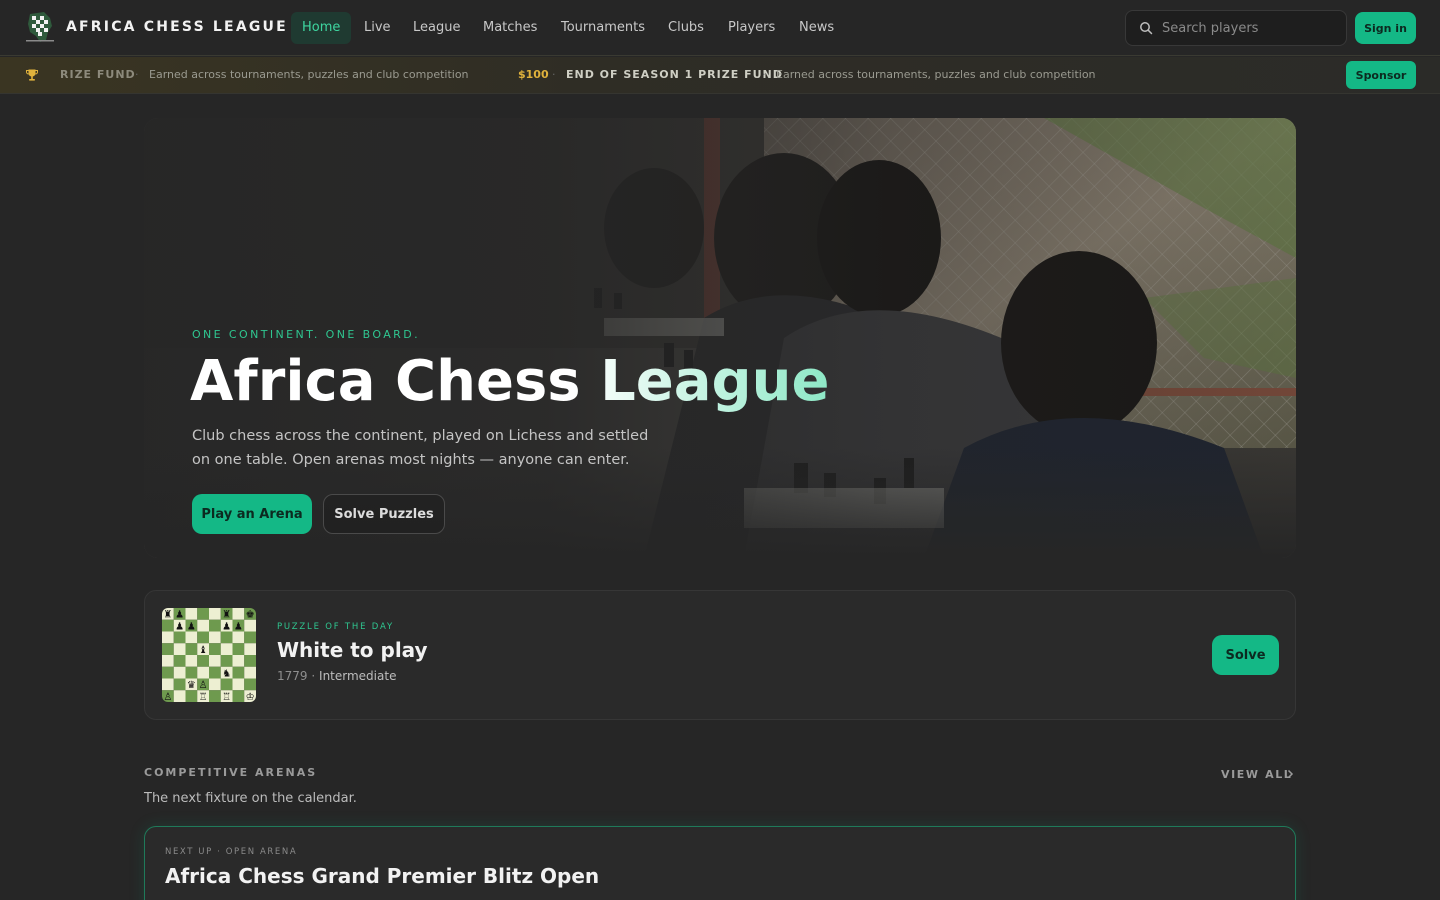  I want to click on chess-piece-icon: ♜, so click(226, 615).